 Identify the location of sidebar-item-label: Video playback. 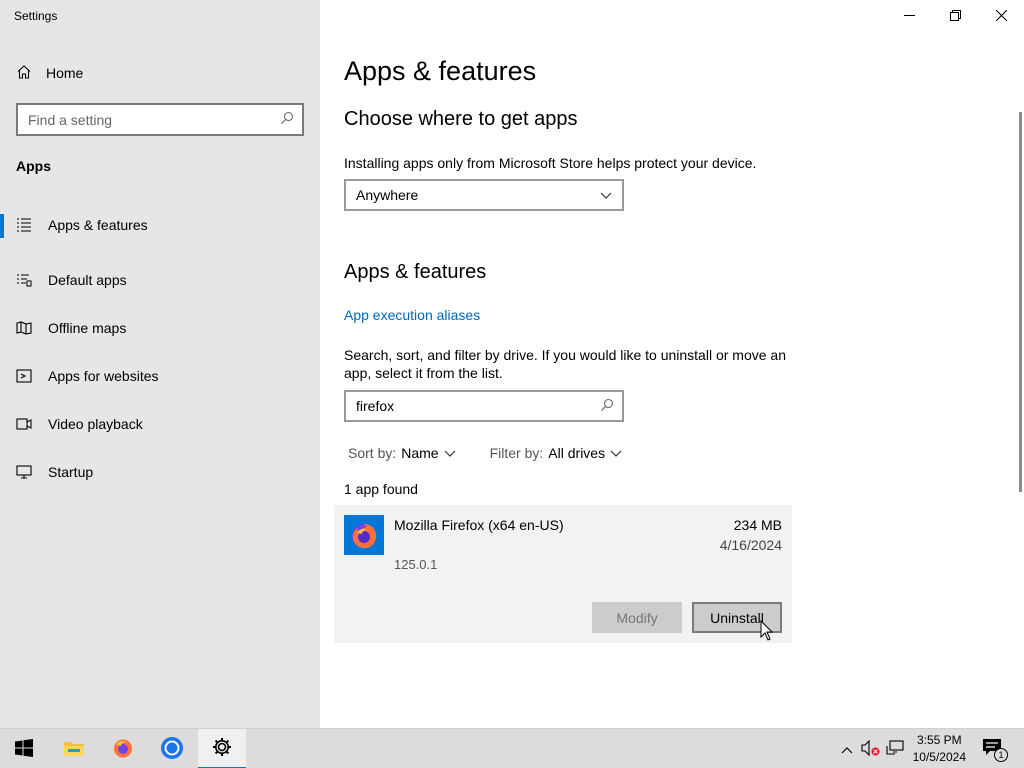
(95, 424).